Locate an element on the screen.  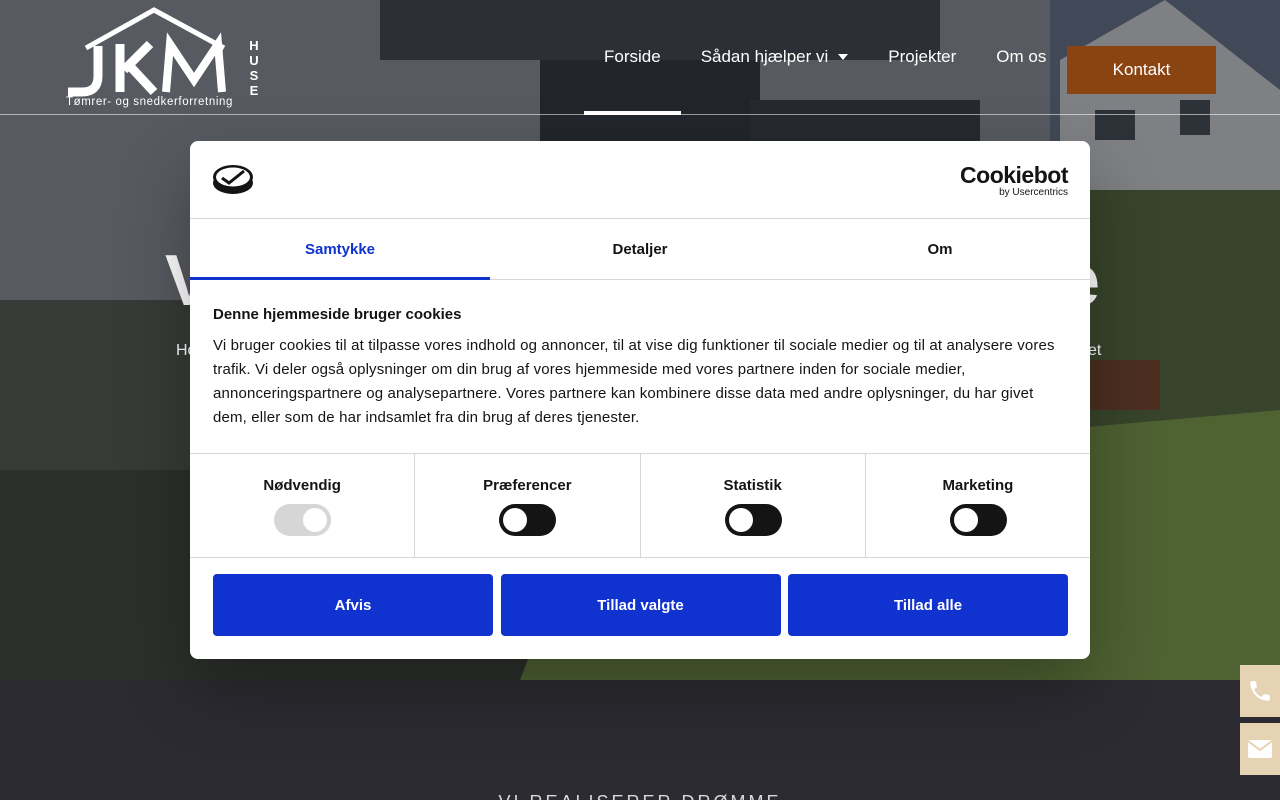
svg-text: E is located at coordinates (254, 90).